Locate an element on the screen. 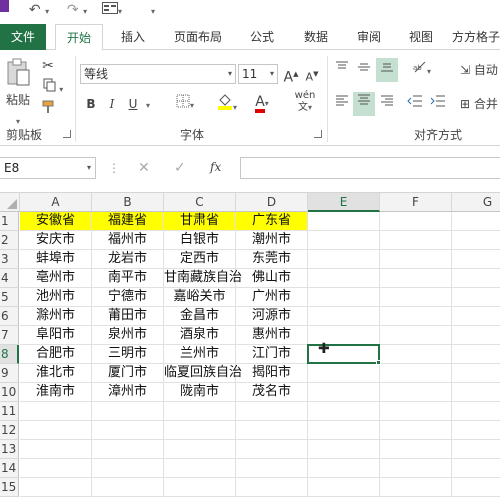 The height and width of the screenshot is (500, 500). cell-g15 is located at coordinates (476, 487).